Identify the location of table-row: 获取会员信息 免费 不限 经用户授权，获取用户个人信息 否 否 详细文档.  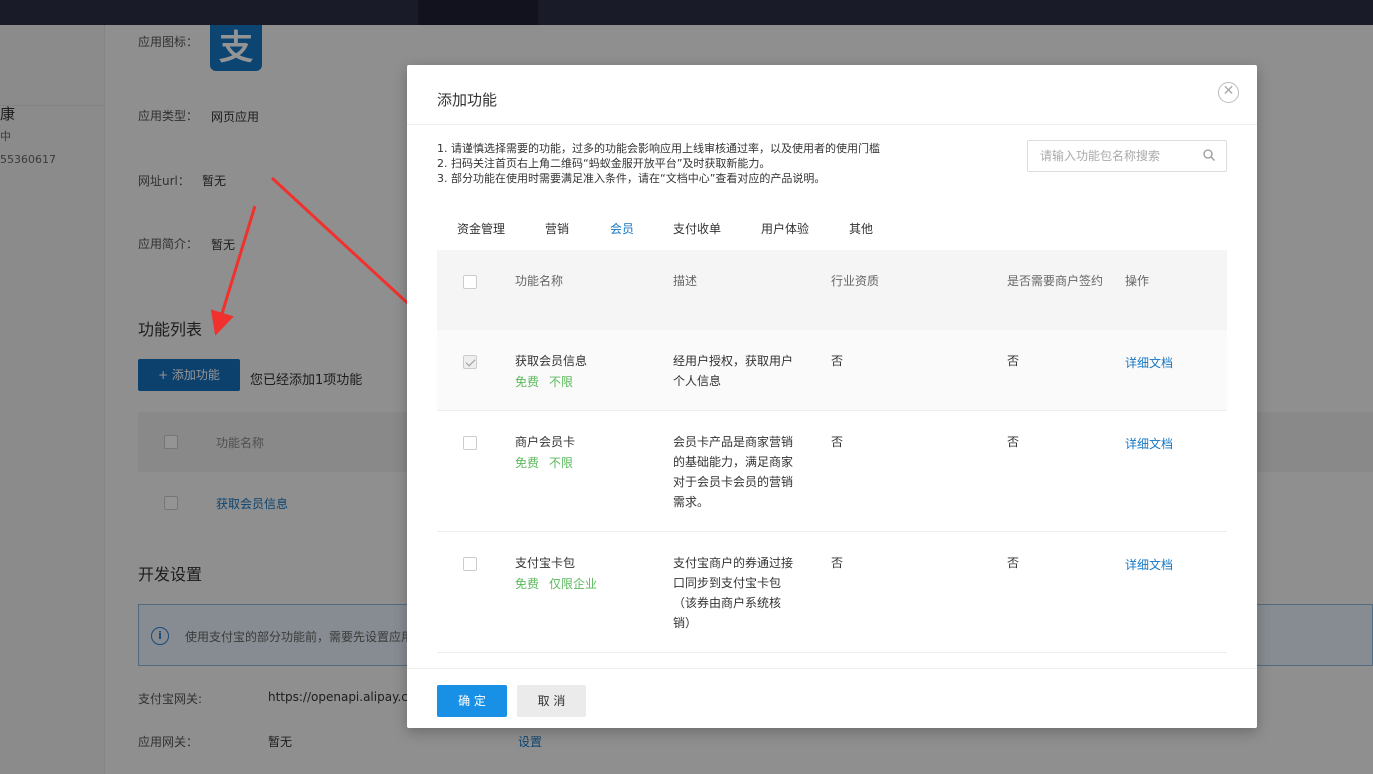
(832, 370).